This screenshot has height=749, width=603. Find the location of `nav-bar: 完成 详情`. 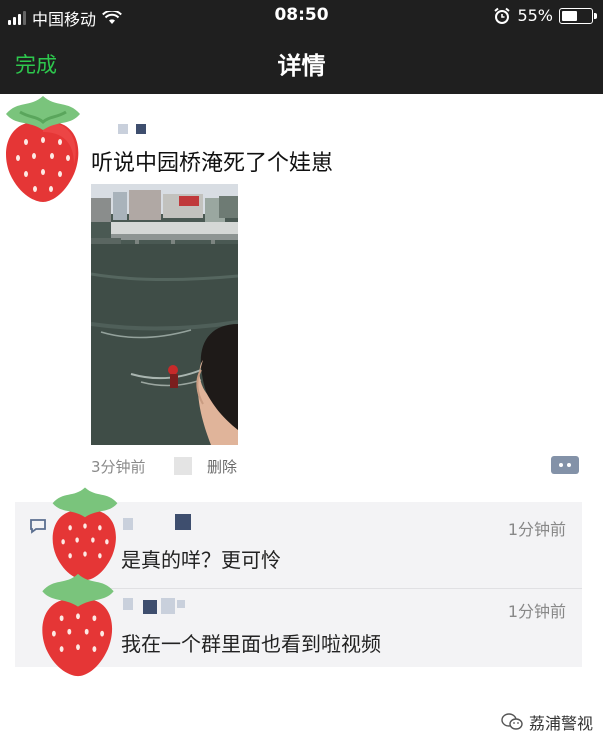

nav-bar: 完成 详情 is located at coordinates (301, 63).